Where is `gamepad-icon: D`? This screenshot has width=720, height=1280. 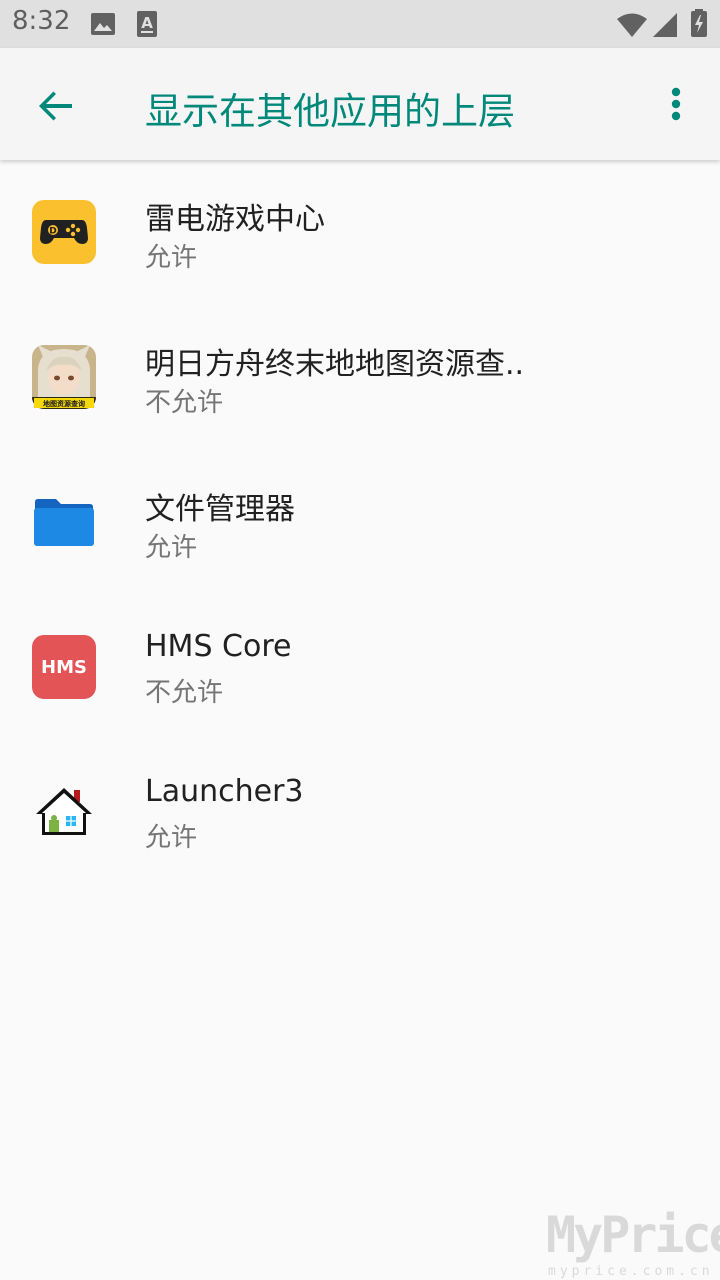 gamepad-icon: D is located at coordinates (64, 232).